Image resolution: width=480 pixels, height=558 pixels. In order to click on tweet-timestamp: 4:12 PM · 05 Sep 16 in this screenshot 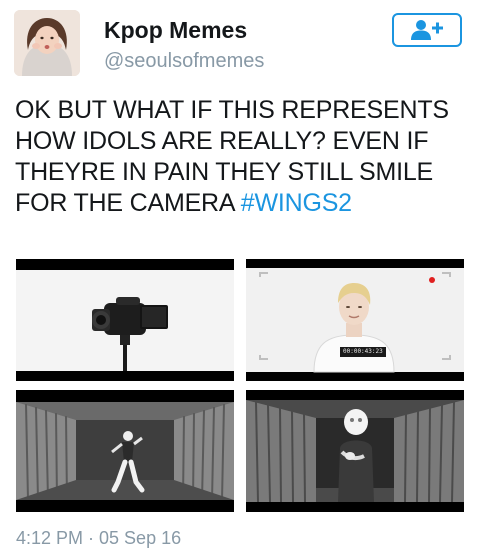, I will do `click(98, 538)`.